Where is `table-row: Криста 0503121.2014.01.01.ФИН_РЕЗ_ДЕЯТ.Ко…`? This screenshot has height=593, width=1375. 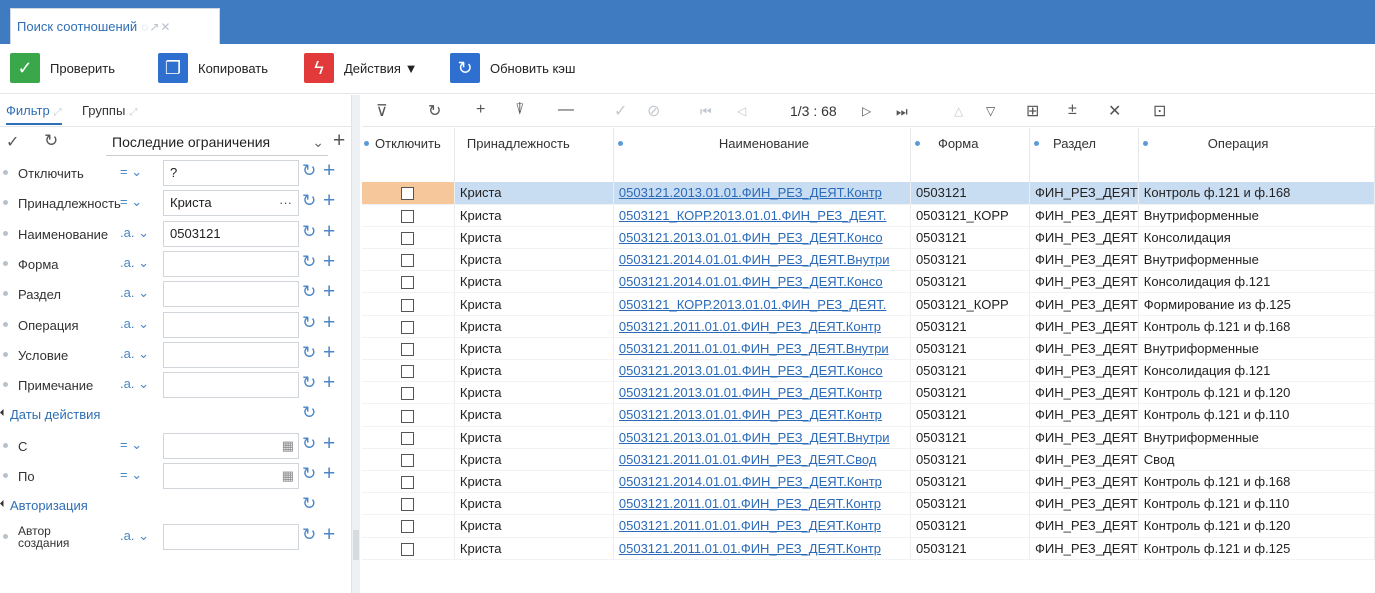 table-row: Криста 0503121.2014.01.01.ФИН_РЕЗ_ДЕЯТ.Ко… is located at coordinates (868, 482).